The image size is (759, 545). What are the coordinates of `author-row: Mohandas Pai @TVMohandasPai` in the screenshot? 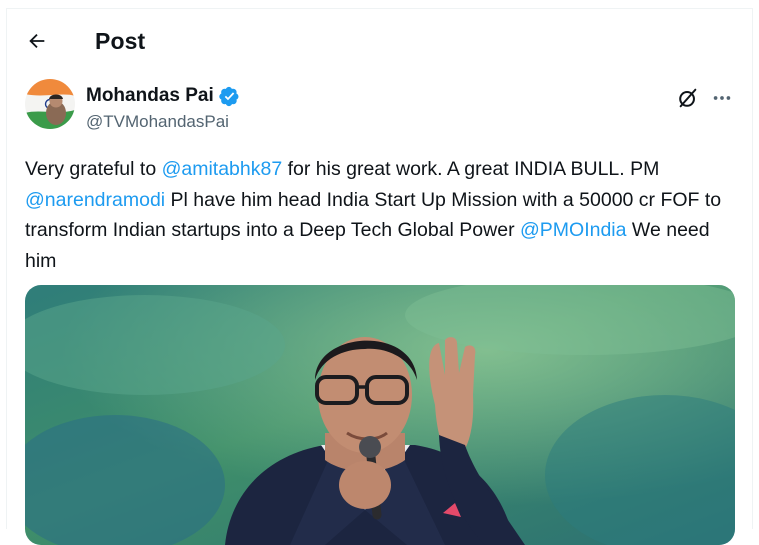 It's located at (379, 107).